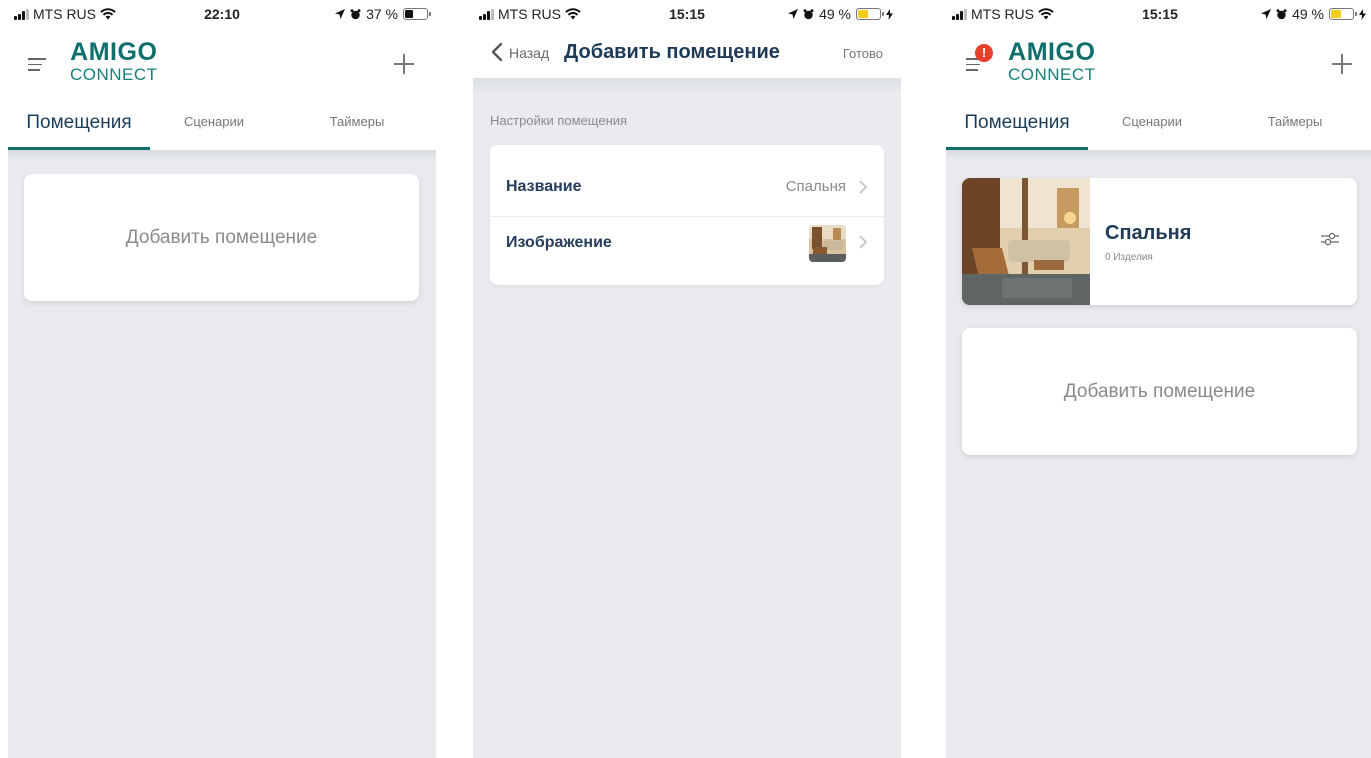 The height and width of the screenshot is (758, 1371). Describe the element at coordinates (559, 120) in the screenshot. I see `section-label: Настройки помещения` at that location.